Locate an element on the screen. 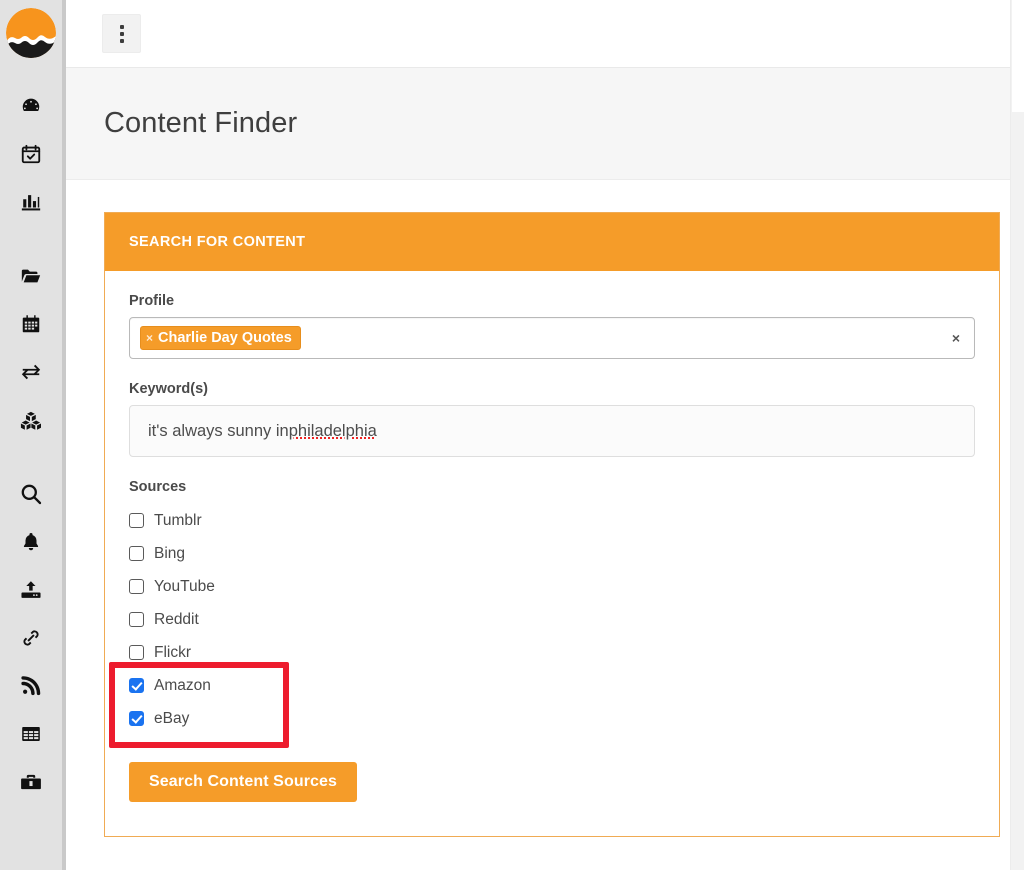  keywords-label: Keyword(s) is located at coordinates (168, 389).